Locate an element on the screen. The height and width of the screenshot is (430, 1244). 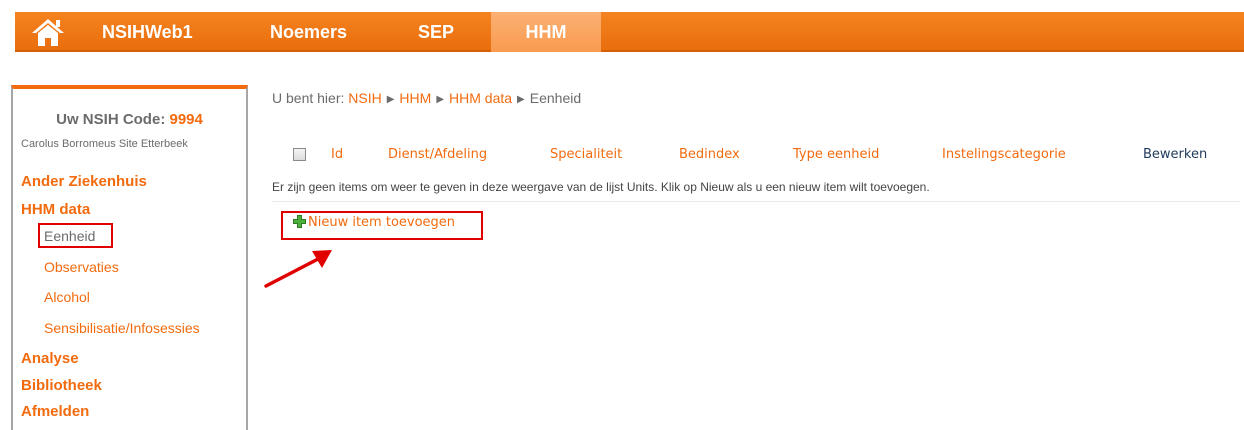
new-item-highlight-box is located at coordinates (382, 225).